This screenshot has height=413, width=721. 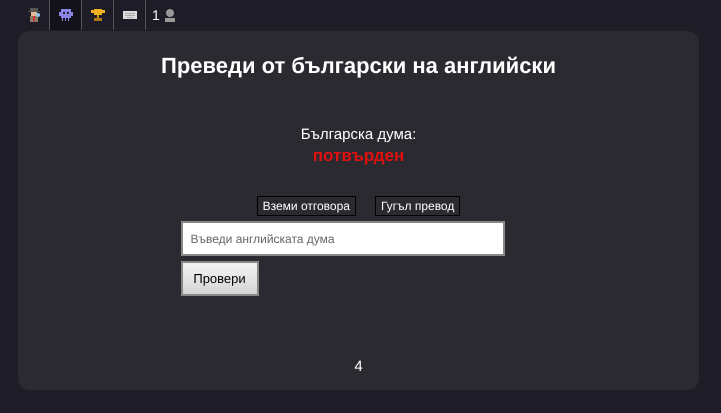 What do you see at coordinates (219, 278) in the screenshot?
I see `check-button: Провери` at bounding box center [219, 278].